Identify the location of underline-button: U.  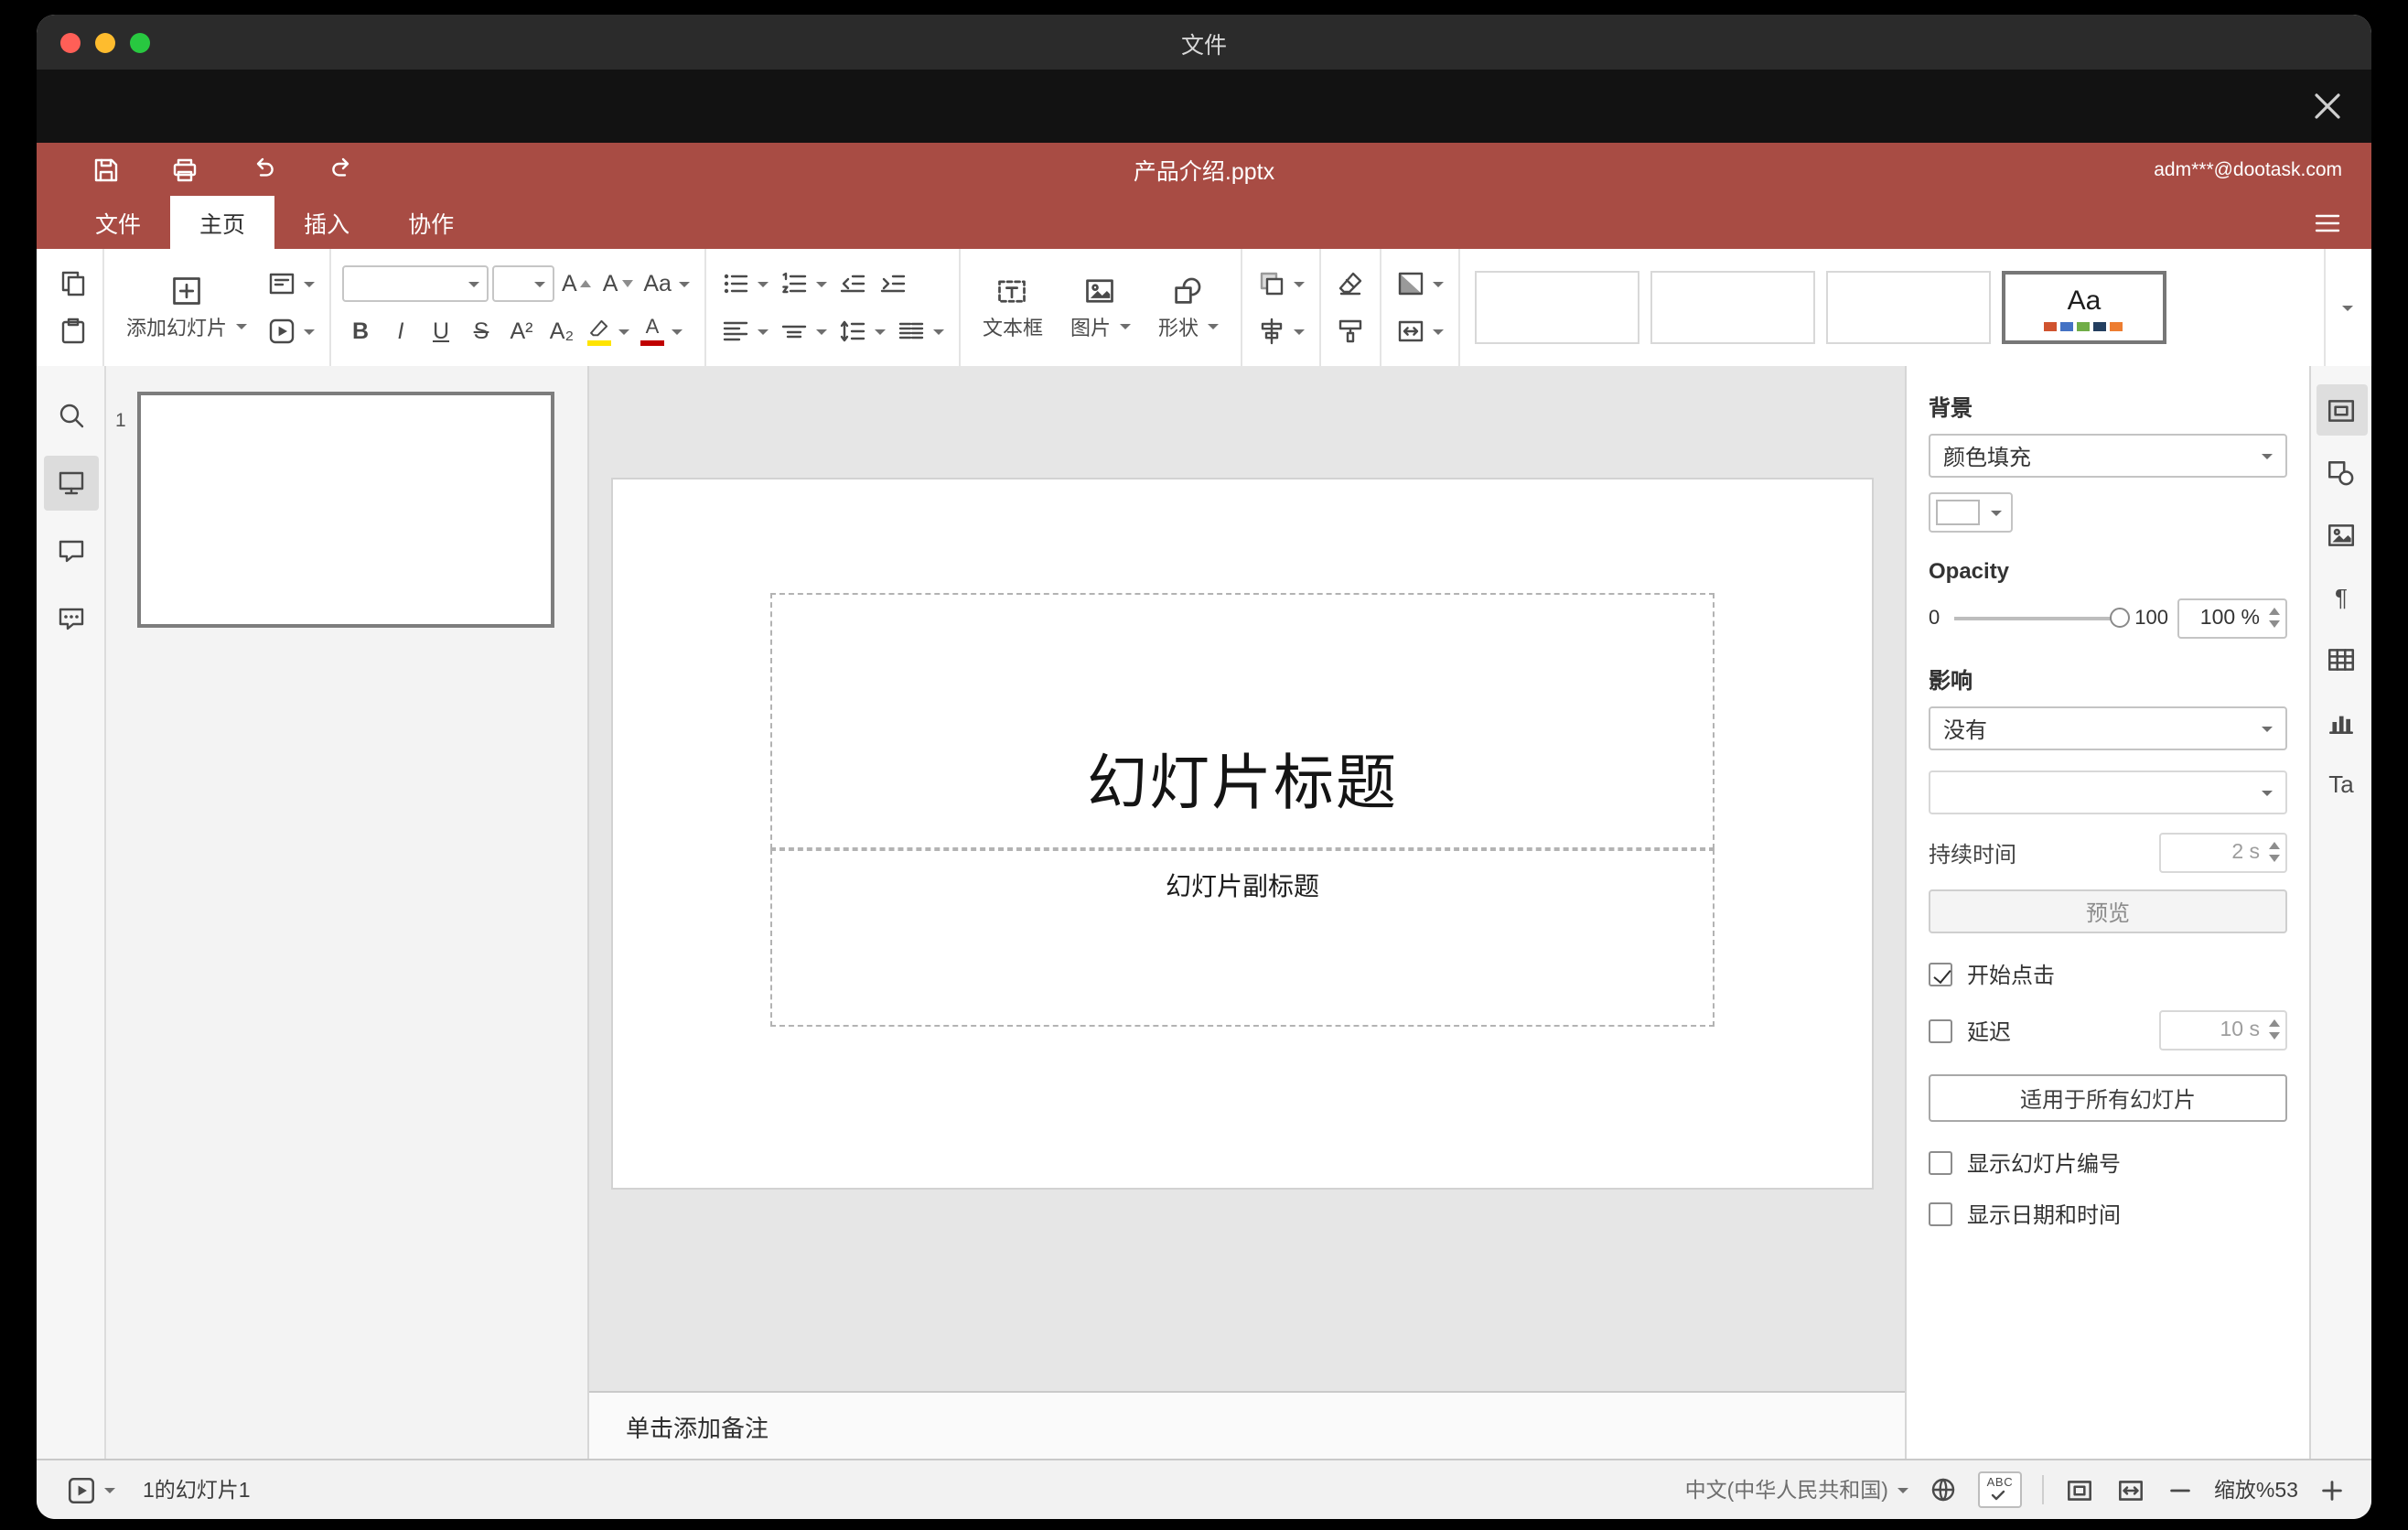
(441, 331).